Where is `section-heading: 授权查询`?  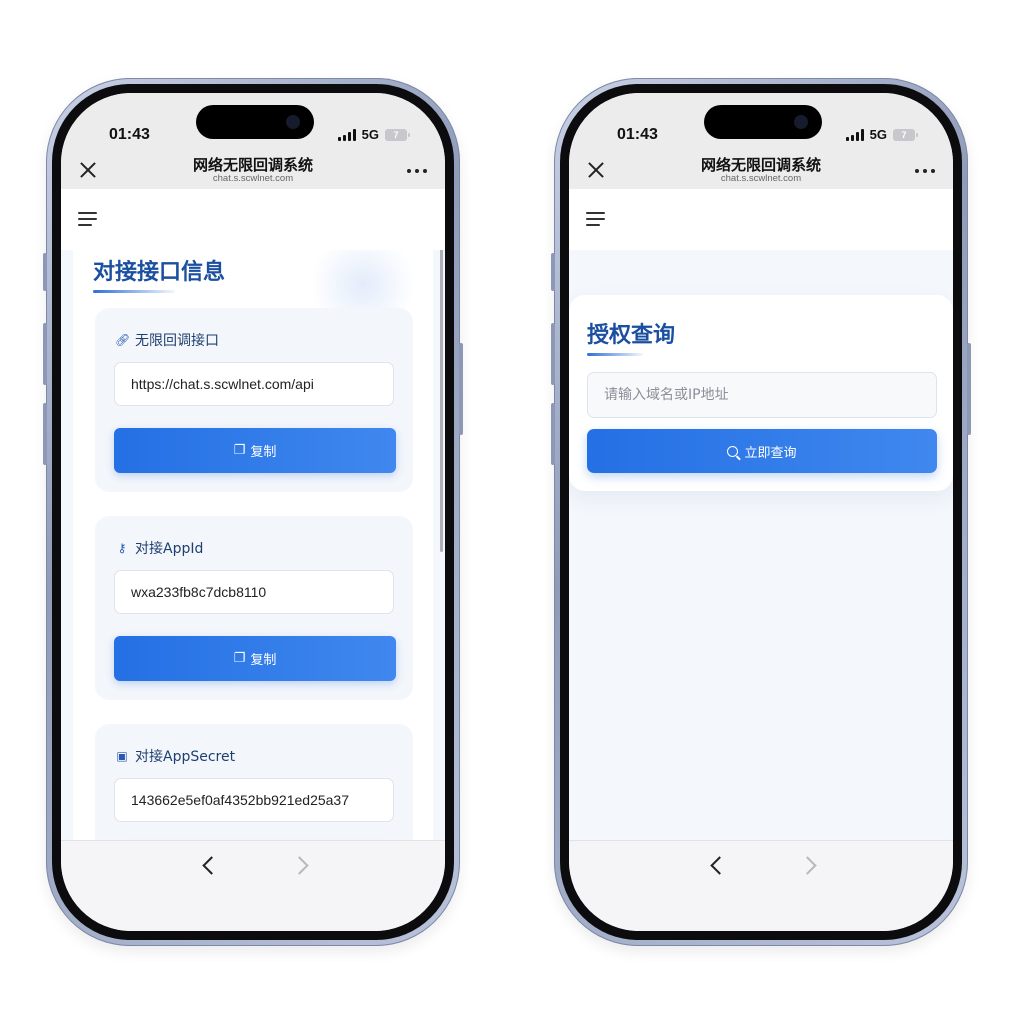
section-heading: 授权查询 is located at coordinates (631, 335).